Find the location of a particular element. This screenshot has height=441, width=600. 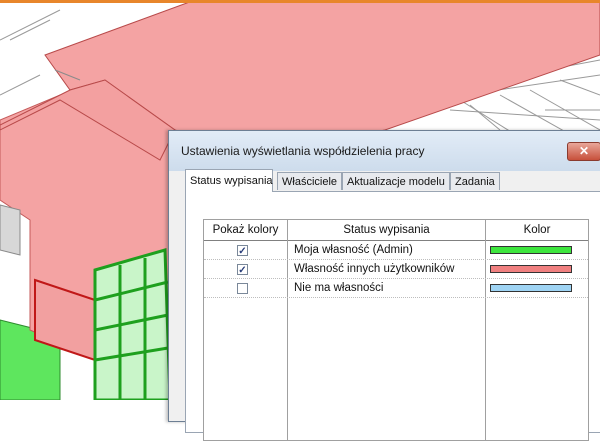

tab-checkout-status: Status wypisania is located at coordinates (229, 180).